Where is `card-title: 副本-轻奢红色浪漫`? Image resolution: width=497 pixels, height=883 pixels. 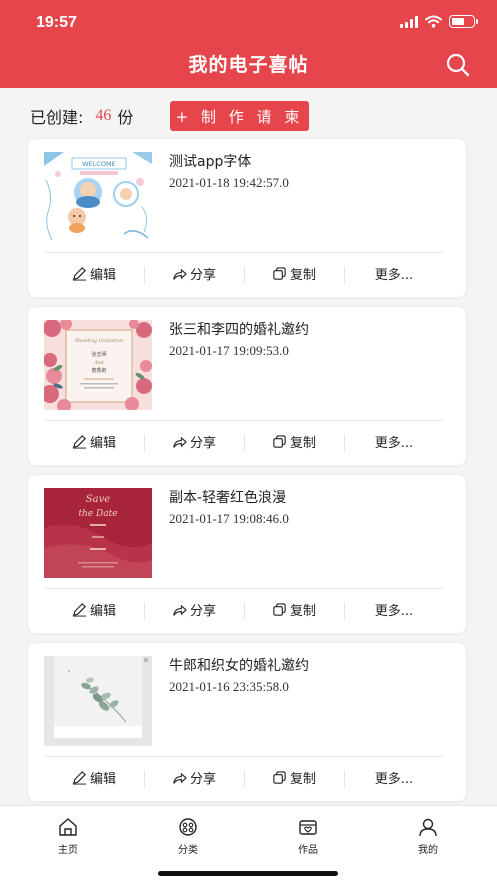
card-title: 副本-轻奢红色浪漫 is located at coordinates (227, 497).